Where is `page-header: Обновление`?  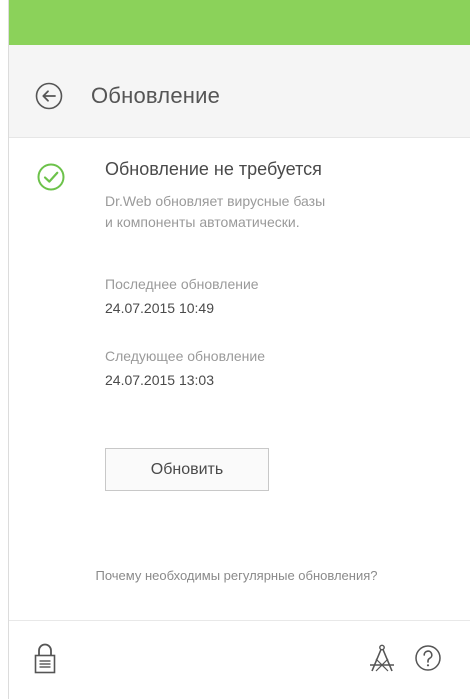 page-header: Обновление is located at coordinates (239, 91).